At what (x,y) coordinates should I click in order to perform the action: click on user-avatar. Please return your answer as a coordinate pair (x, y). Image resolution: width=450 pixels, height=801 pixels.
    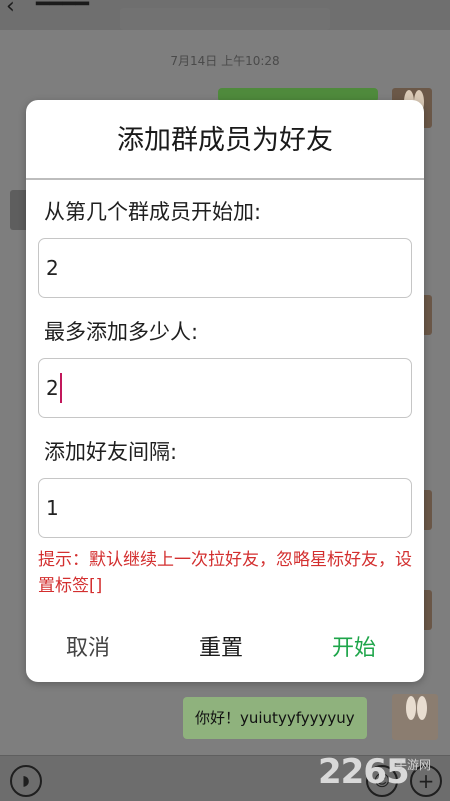
    Looking at the image, I should click on (415, 717).